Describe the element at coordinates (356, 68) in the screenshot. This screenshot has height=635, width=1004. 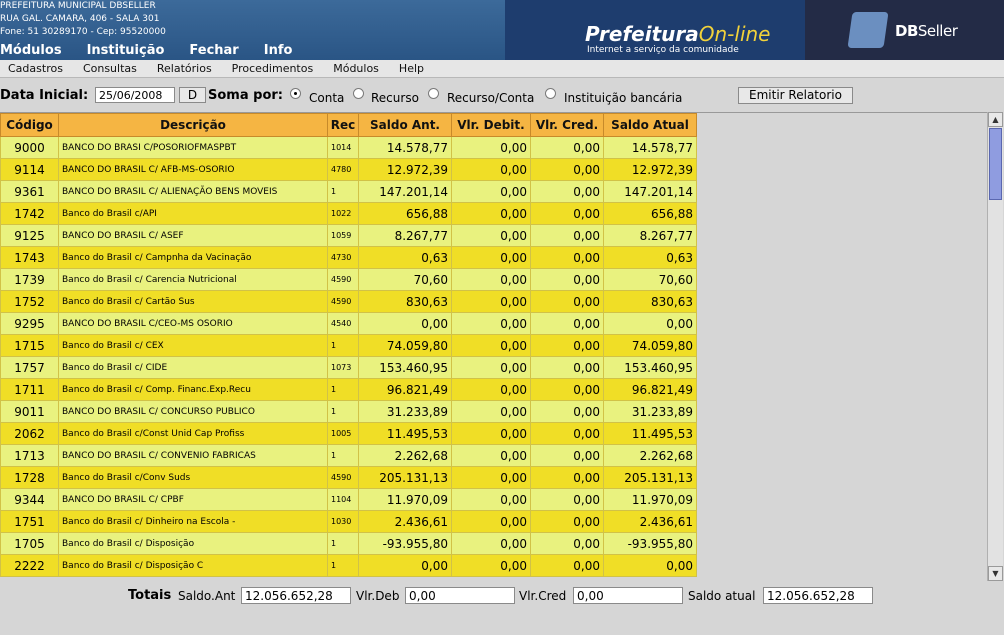
I see `menu-modulos: Módulos` at that location.